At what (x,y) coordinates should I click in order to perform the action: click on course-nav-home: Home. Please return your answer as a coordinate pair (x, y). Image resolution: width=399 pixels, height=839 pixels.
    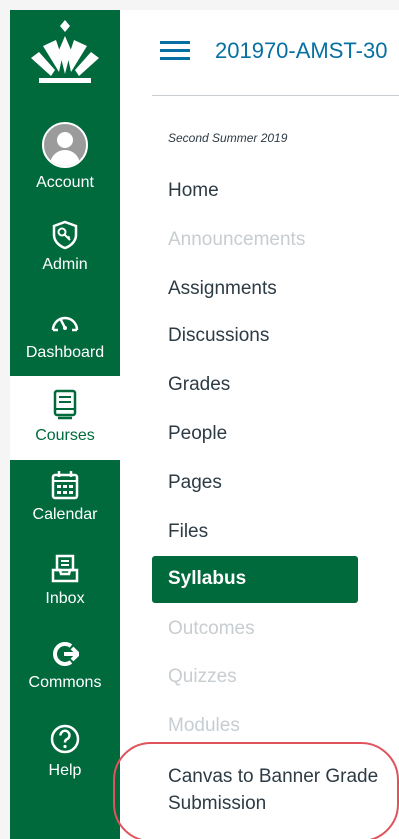
    Looking at the image, I should click on (193, 191).